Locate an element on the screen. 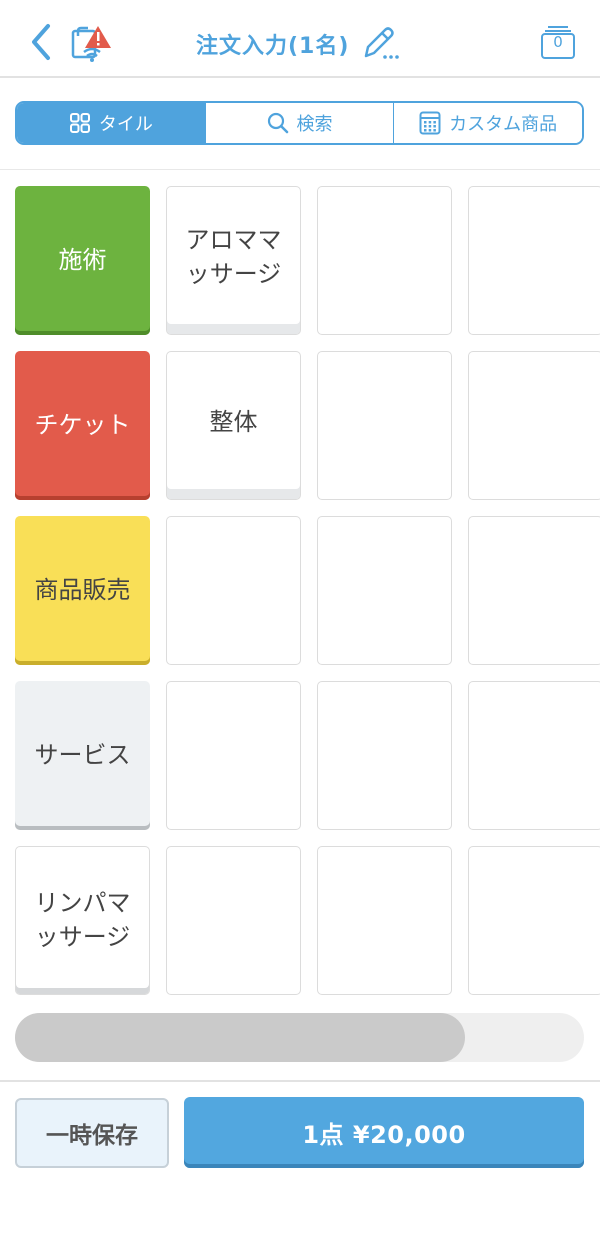  checkout-total-button: 1点 ¥20,000 is located at coordinates (384, 1132).